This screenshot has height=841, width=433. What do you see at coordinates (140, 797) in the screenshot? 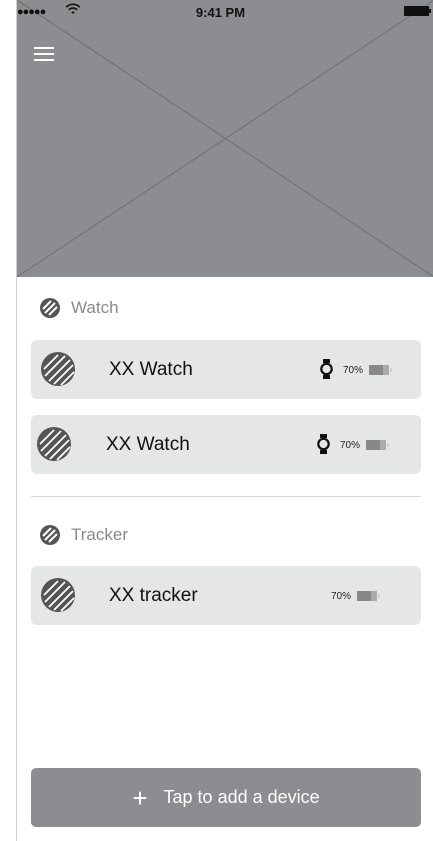
I see `plus-icon: +` at bounding box center [140, 797].